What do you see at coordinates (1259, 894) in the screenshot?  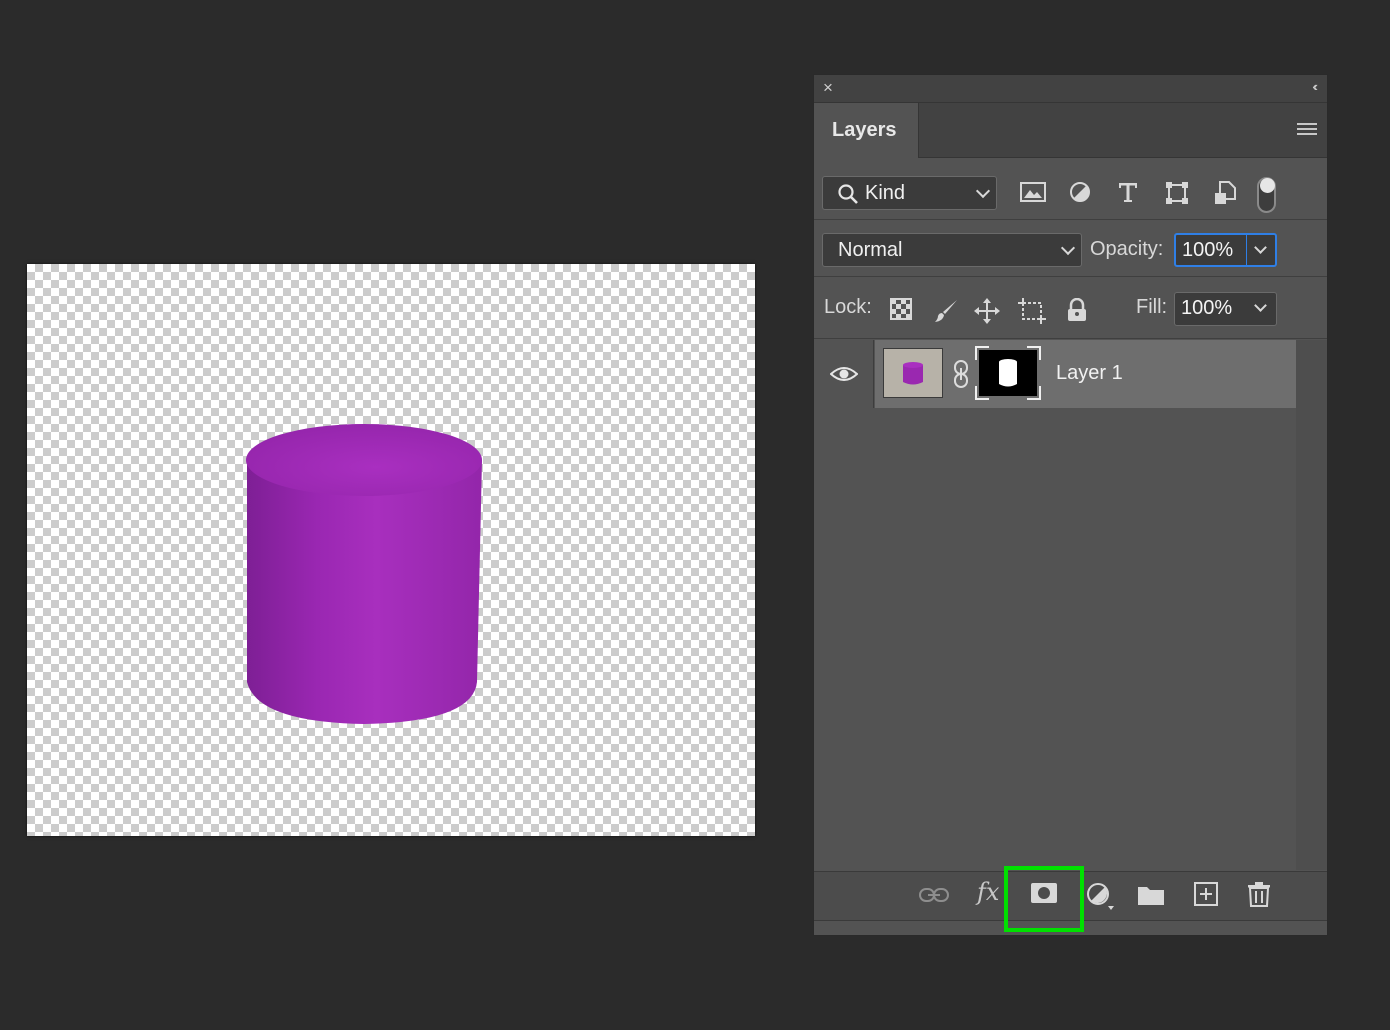 I see `delete-layer-icon` at bounding box center [1259, 894].